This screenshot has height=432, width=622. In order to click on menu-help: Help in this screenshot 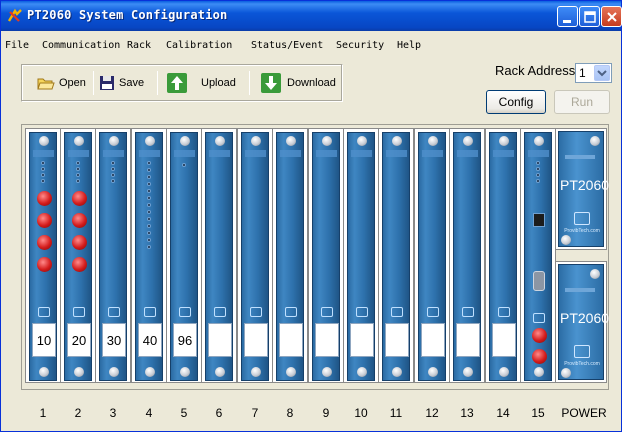, I will do `click(409, 45)`.